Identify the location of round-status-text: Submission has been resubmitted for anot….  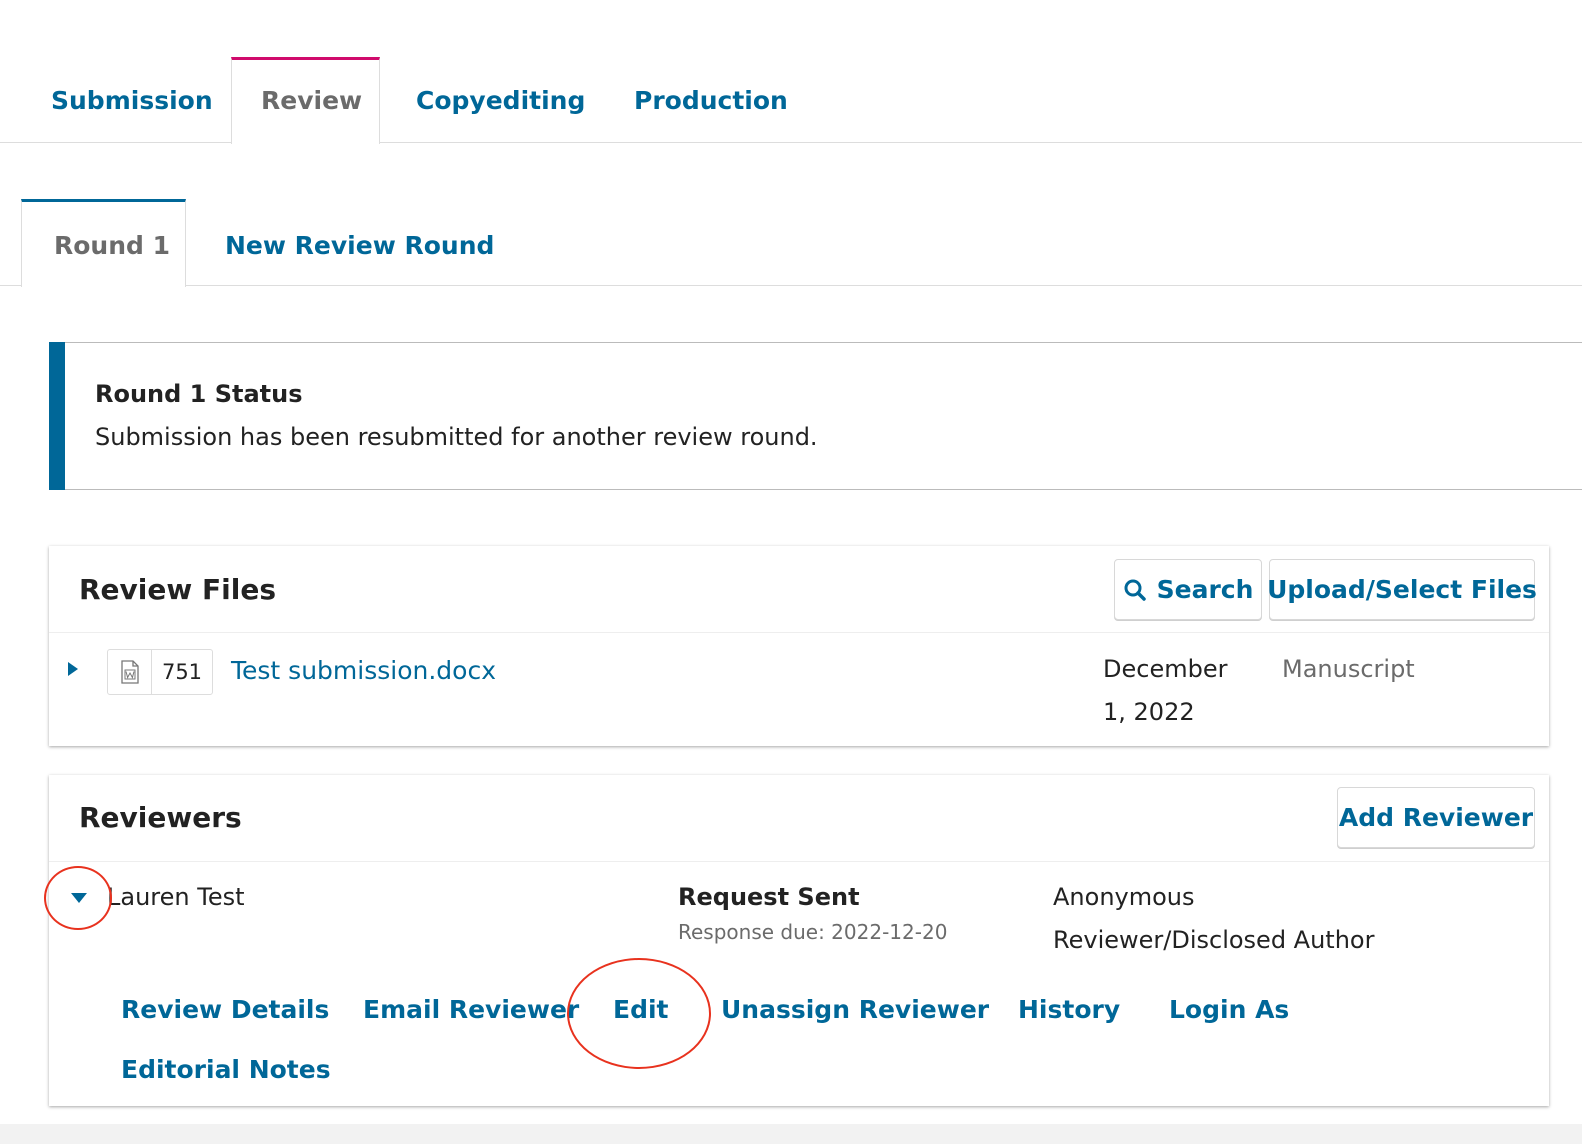
(456, 437).